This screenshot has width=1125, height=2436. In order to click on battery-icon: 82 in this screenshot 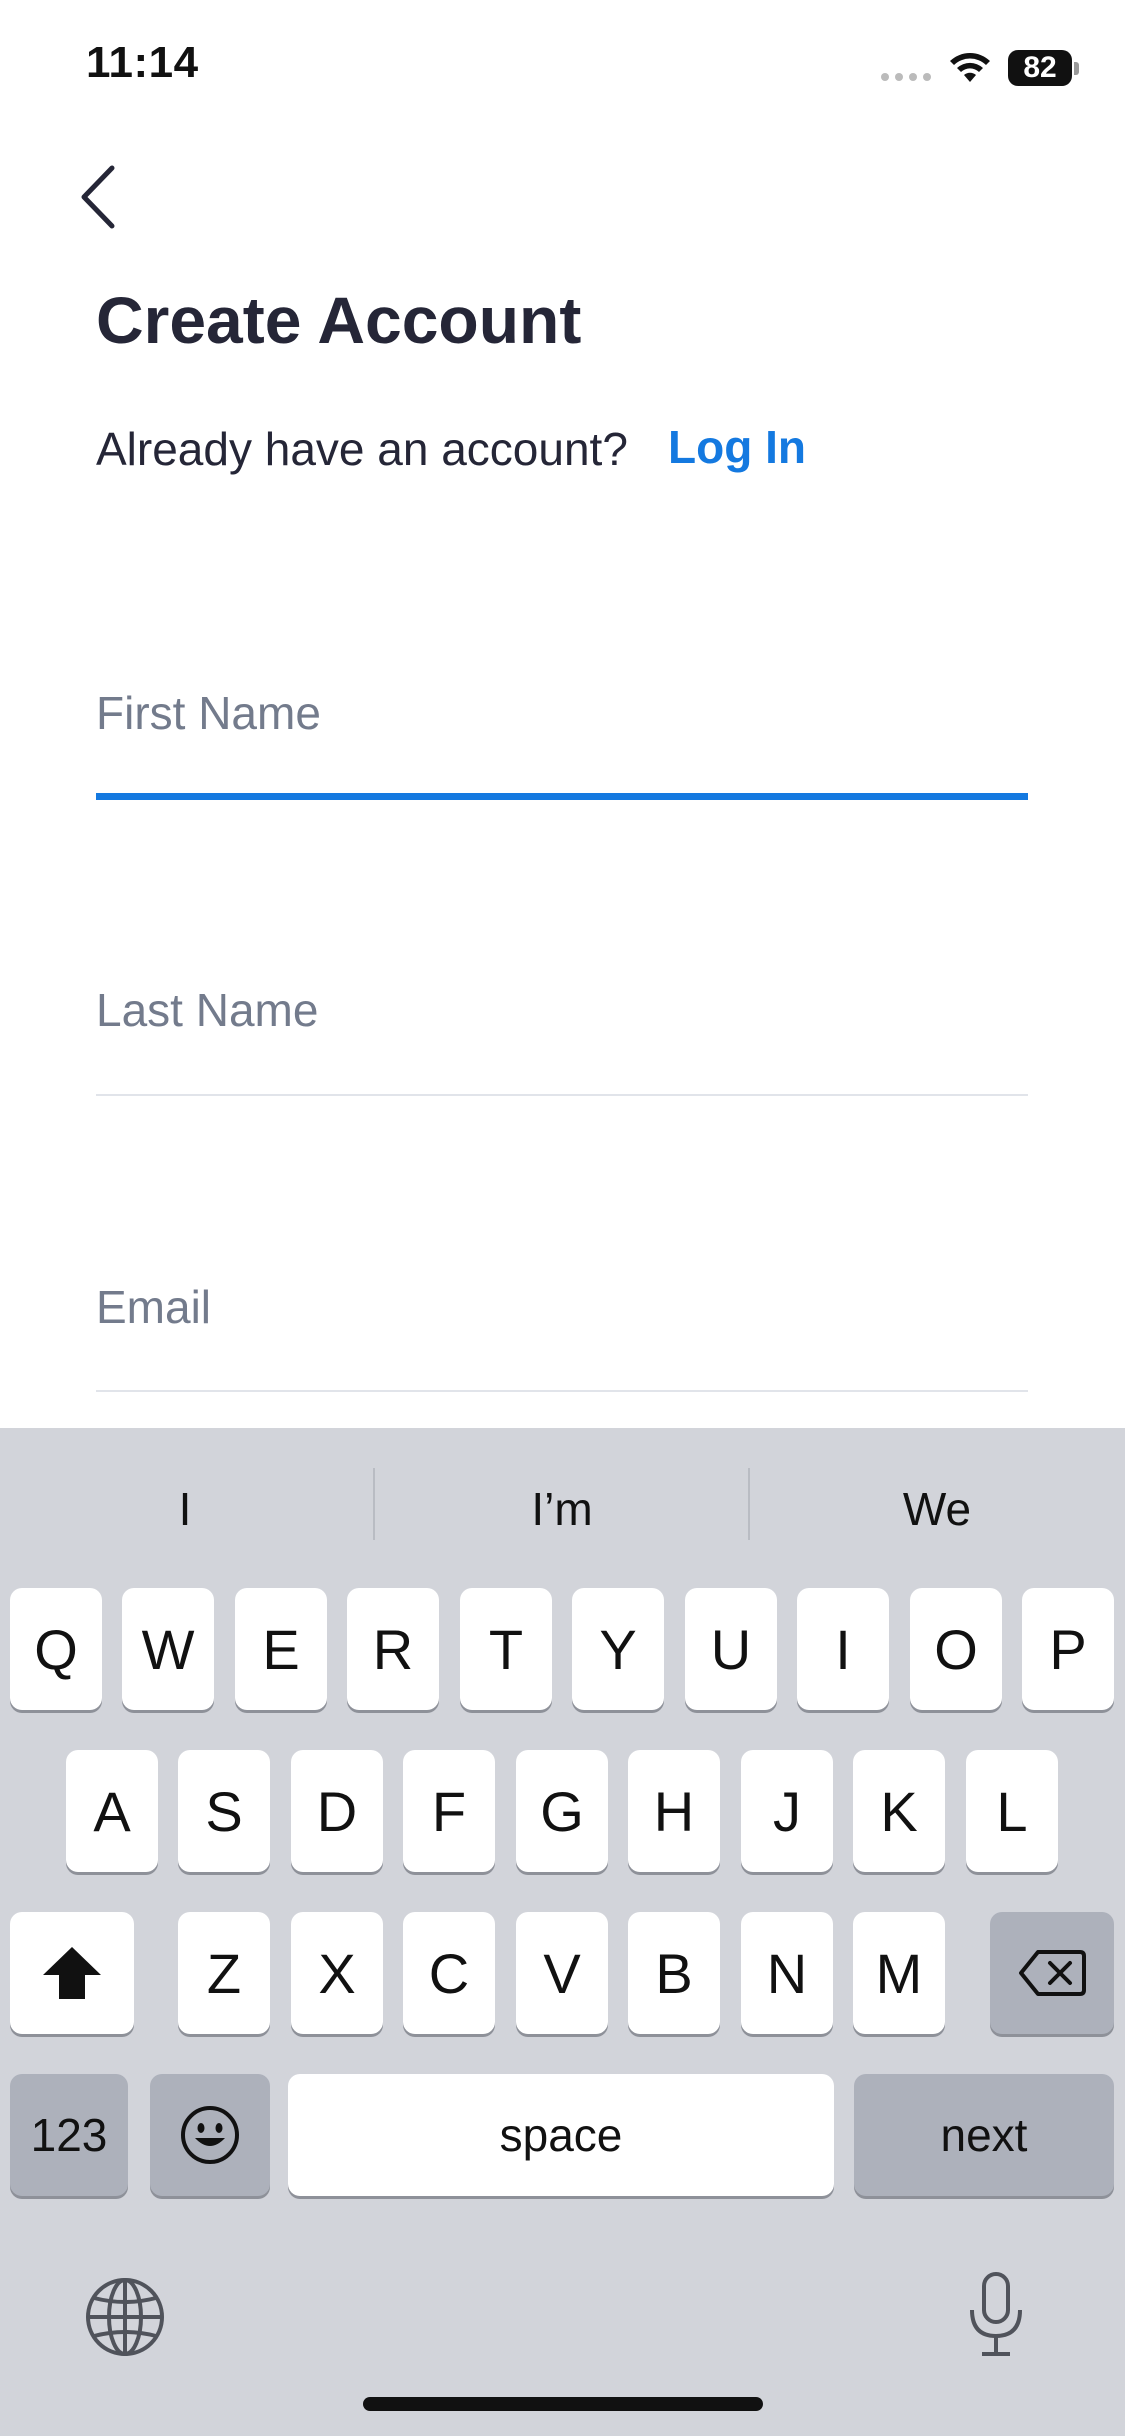, I will do `click(1044, 69)`.